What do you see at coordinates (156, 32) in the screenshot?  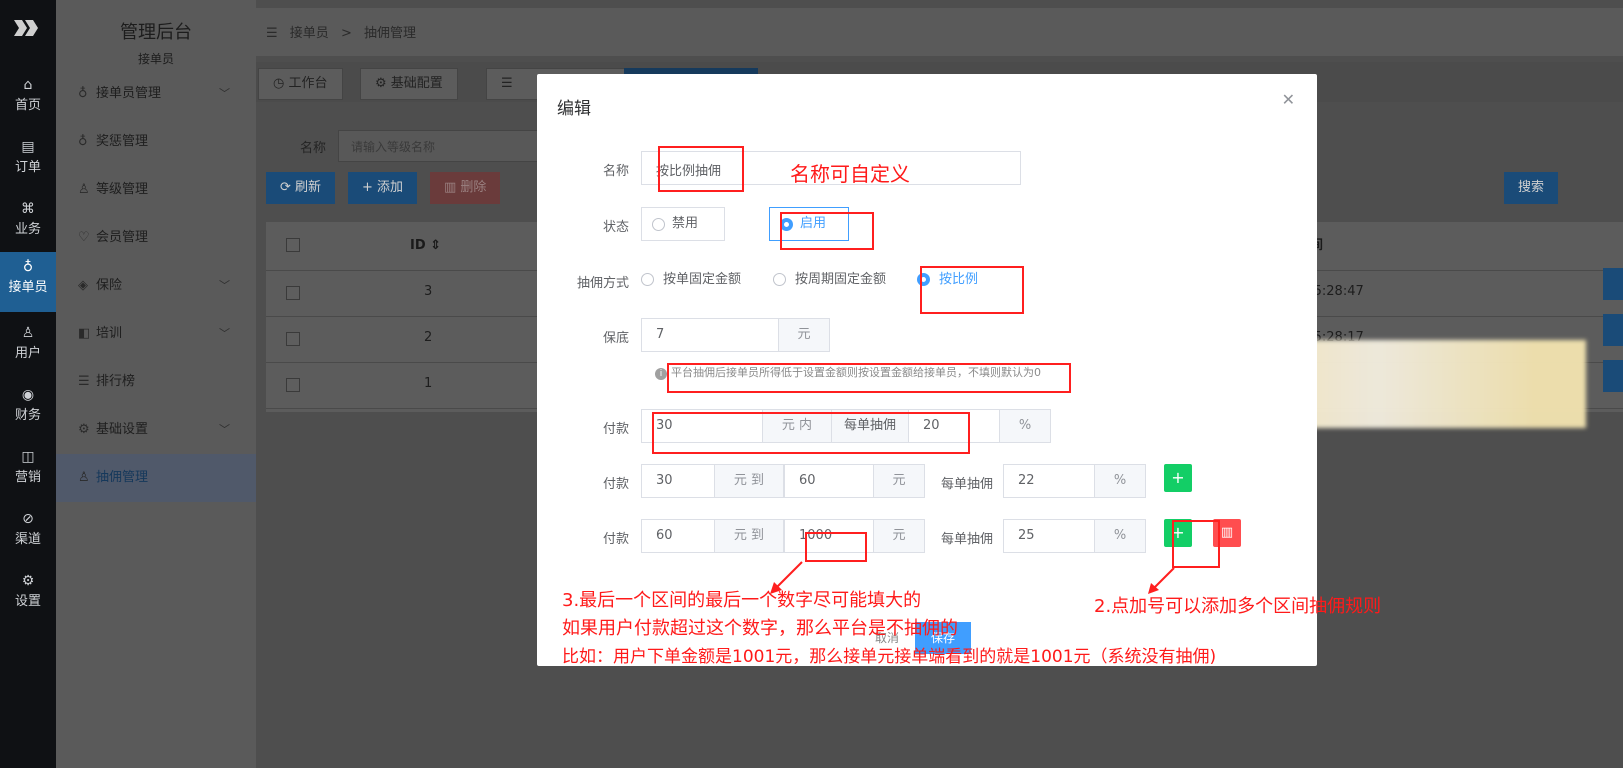 I see `sidebar-title: 管理后台` at bounding box center [156, 32].